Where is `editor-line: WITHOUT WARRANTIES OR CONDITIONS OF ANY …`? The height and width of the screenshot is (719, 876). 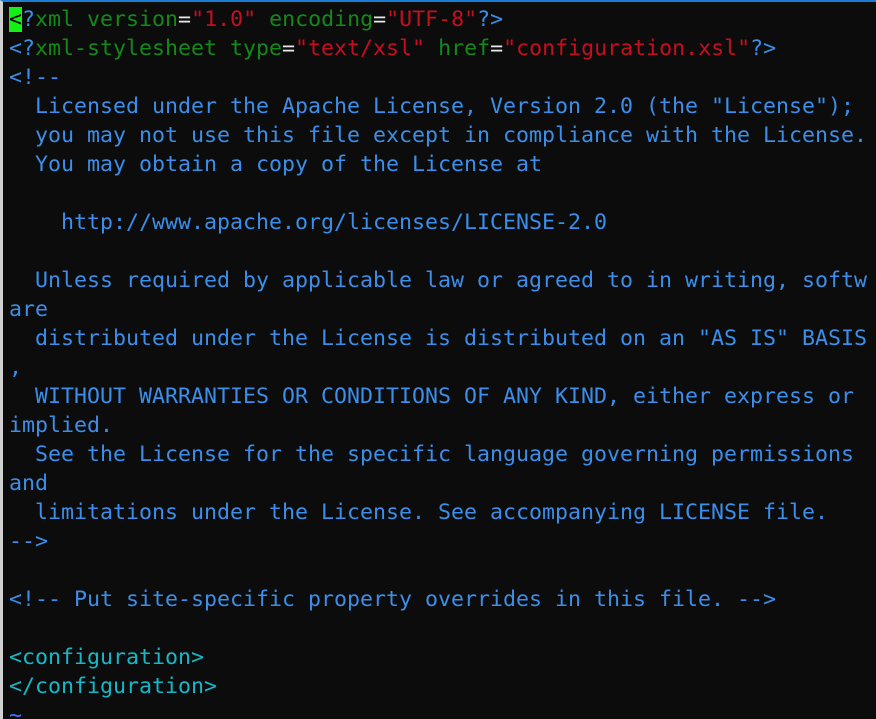 editor-line: WITHOUT WARRANTIES OR CONDITIONS OF ANY … is located at coordinates (438, 396).